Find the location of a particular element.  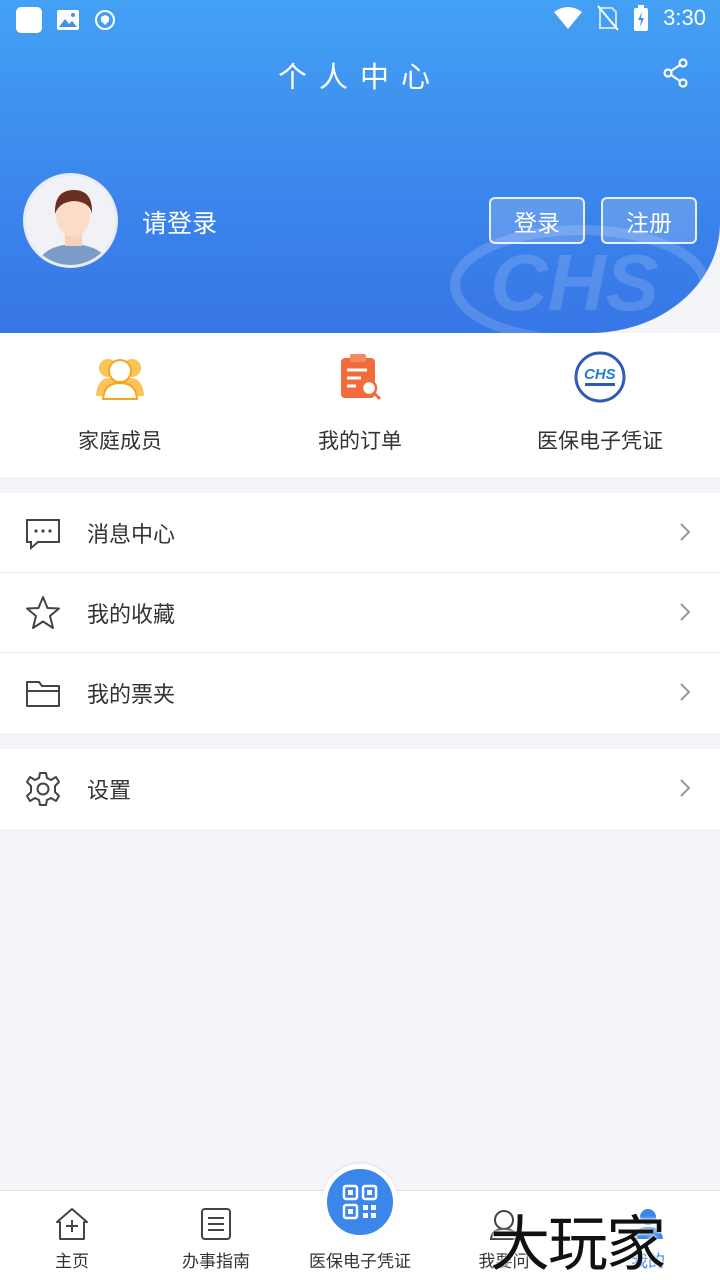

quick-family-members: 家庭成员 is located at coordinates (120, 405).